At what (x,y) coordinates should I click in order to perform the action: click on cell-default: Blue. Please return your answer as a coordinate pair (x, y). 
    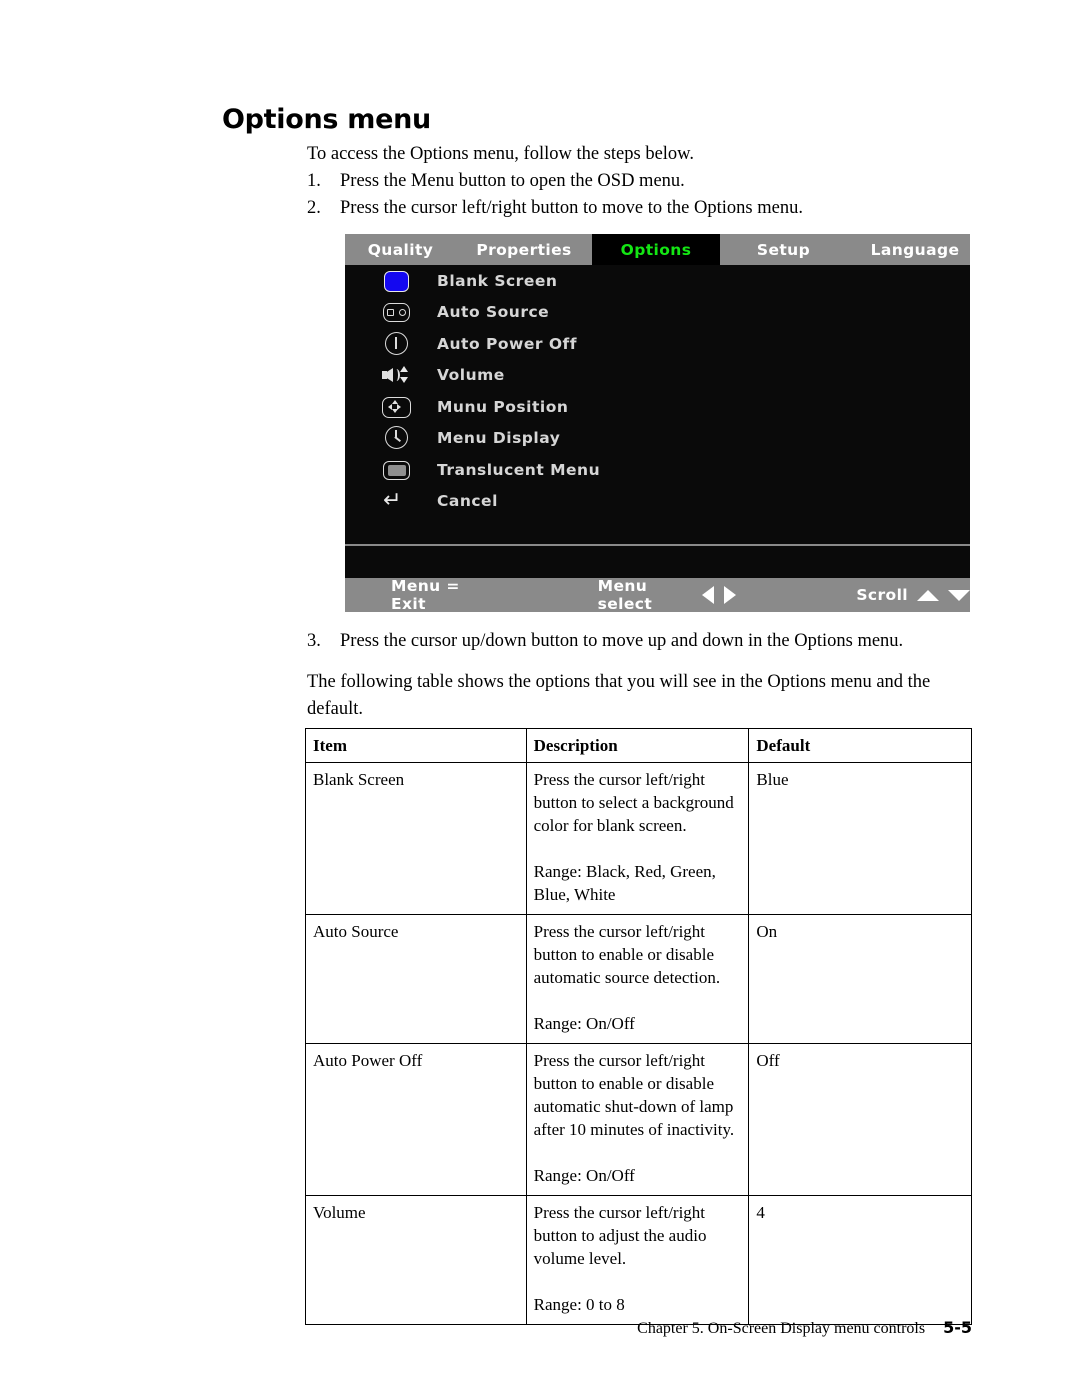
    Looking at the image, I should click on (860, 838).